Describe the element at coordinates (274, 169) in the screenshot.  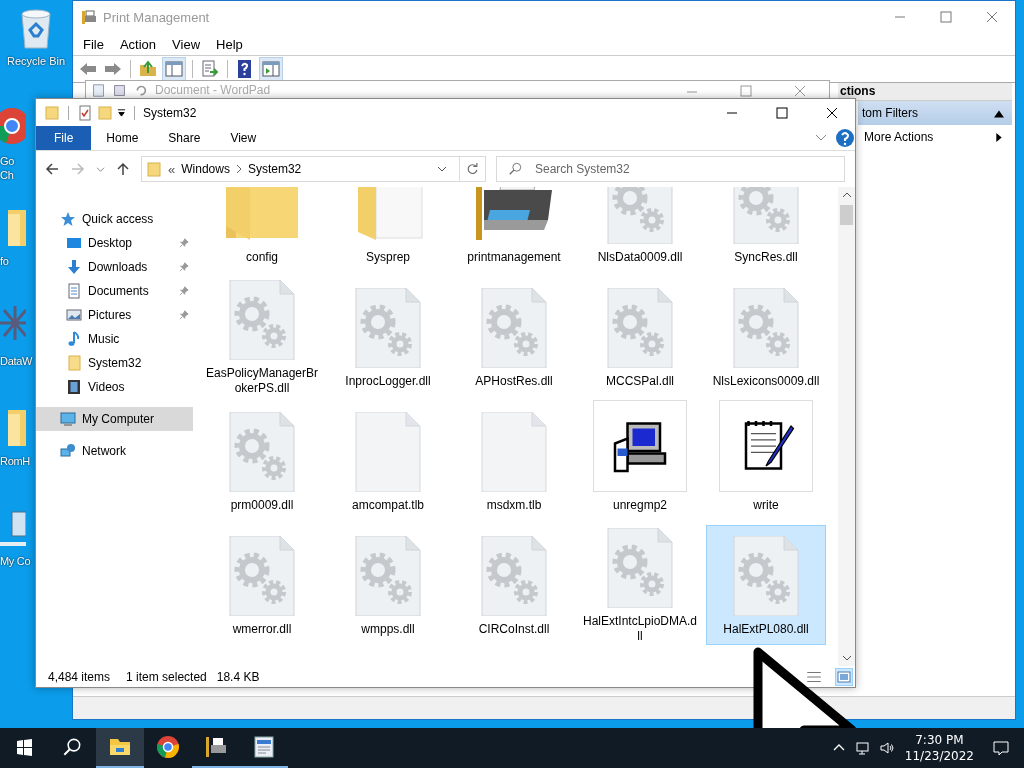
I see `breadcrumb: System32` at that location.